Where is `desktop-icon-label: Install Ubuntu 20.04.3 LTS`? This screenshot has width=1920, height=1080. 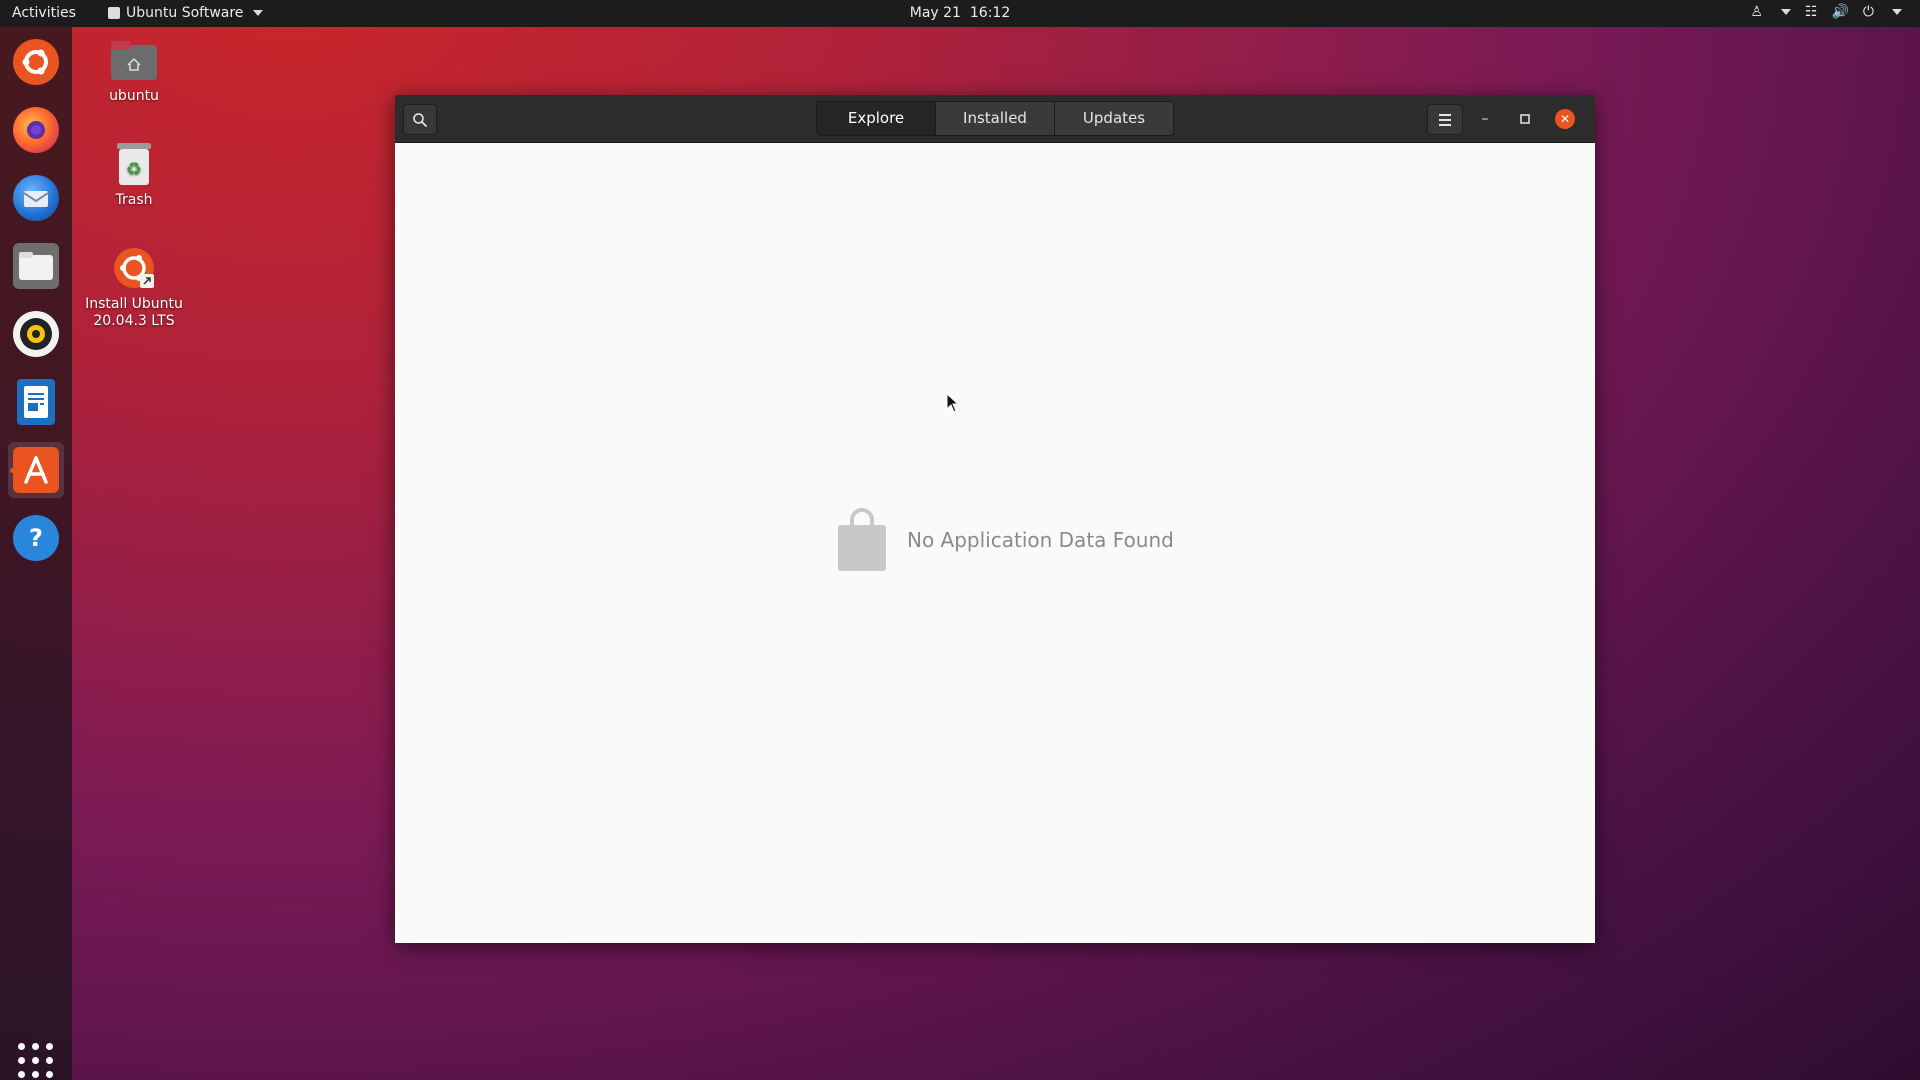 desktop-icon-label: Install Ubuntu 20.04.3 LTS is located at coordinates (134, 312).